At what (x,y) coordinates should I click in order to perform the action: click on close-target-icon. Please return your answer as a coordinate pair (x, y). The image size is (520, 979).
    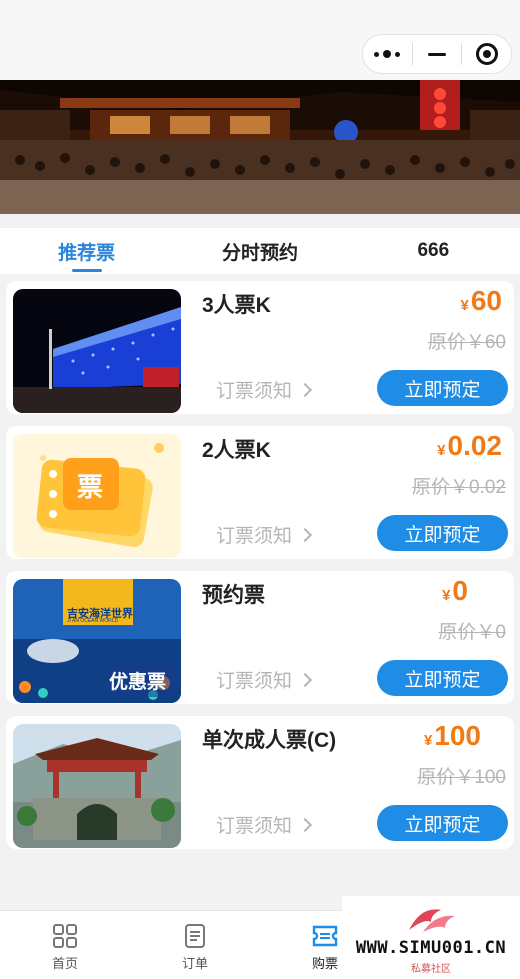
    Looking at the image, I should click on (486, 54).